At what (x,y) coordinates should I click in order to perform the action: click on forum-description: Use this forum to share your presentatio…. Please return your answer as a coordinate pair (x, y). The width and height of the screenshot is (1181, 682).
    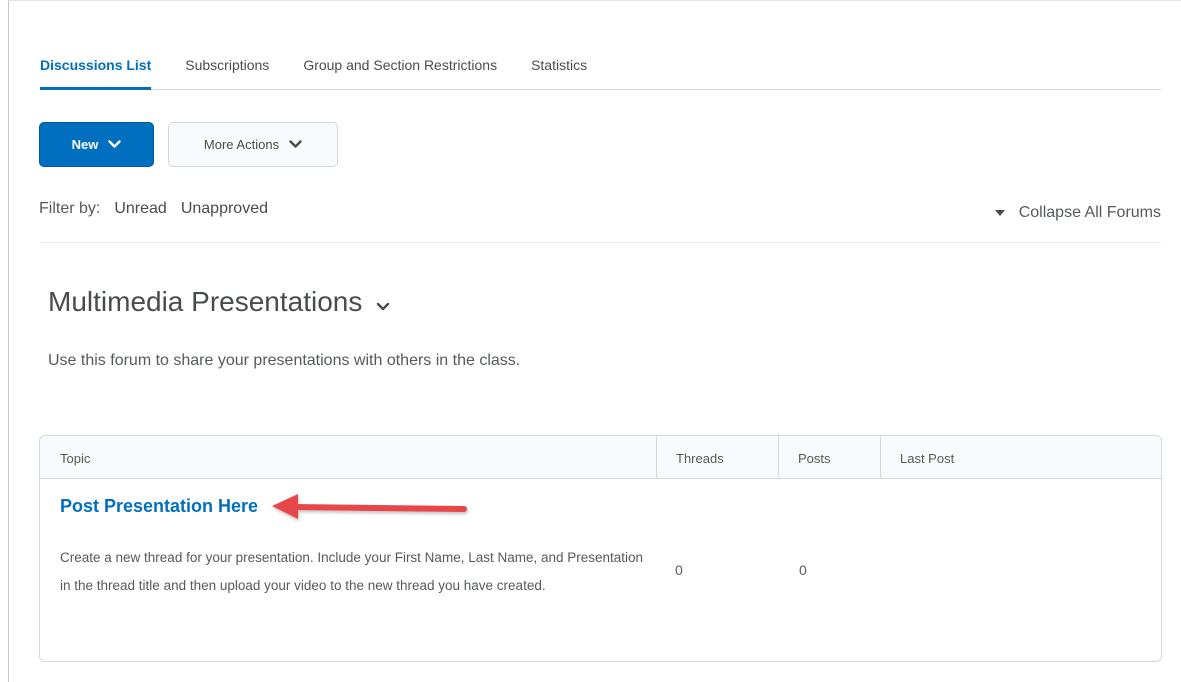
    Looking at the image, I should click on (284, 360).